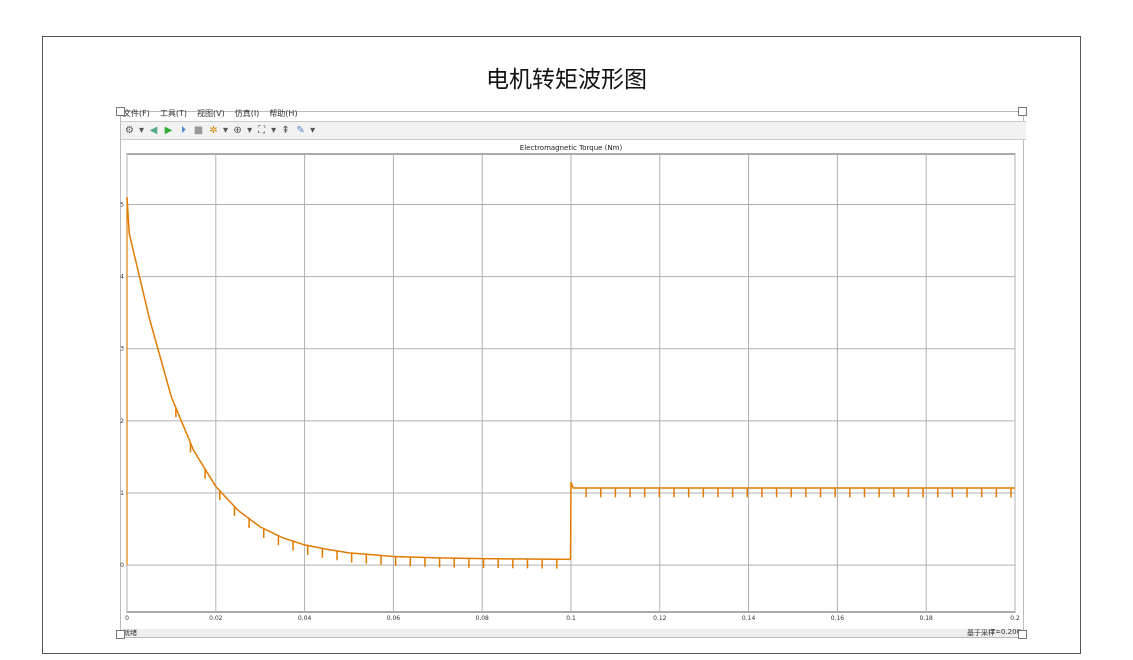 This screenshot has height=660, width=1133. What do you see at coordinates (216, 618) in the screenshot?
I see `x-tick-label: 0.02` at bounding box center [216, 618].